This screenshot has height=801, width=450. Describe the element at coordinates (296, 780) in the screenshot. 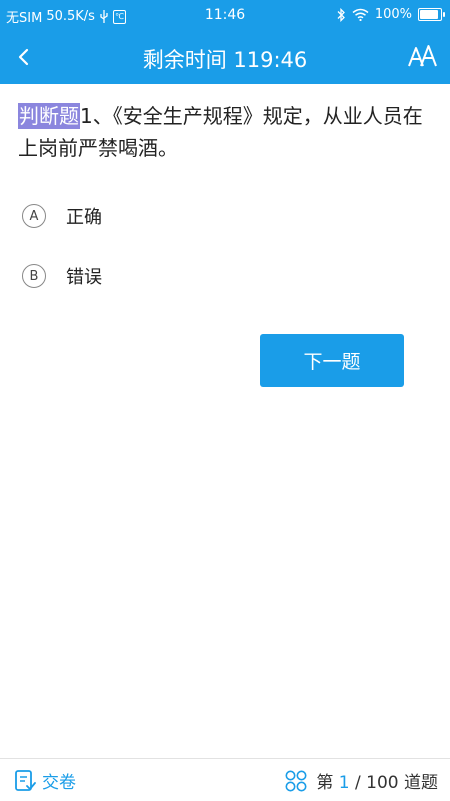

I see `question-grid-icon` at that location.